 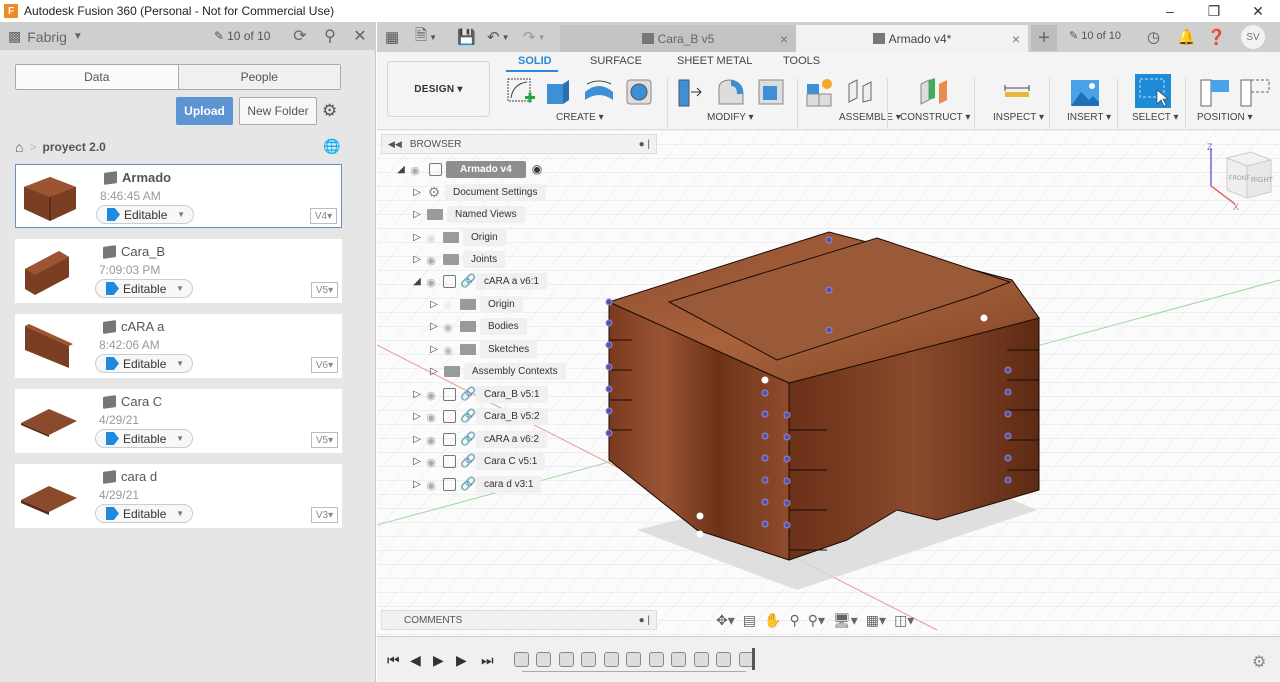 I want to click on offset-plane-icon, so click(x=933, y=92).